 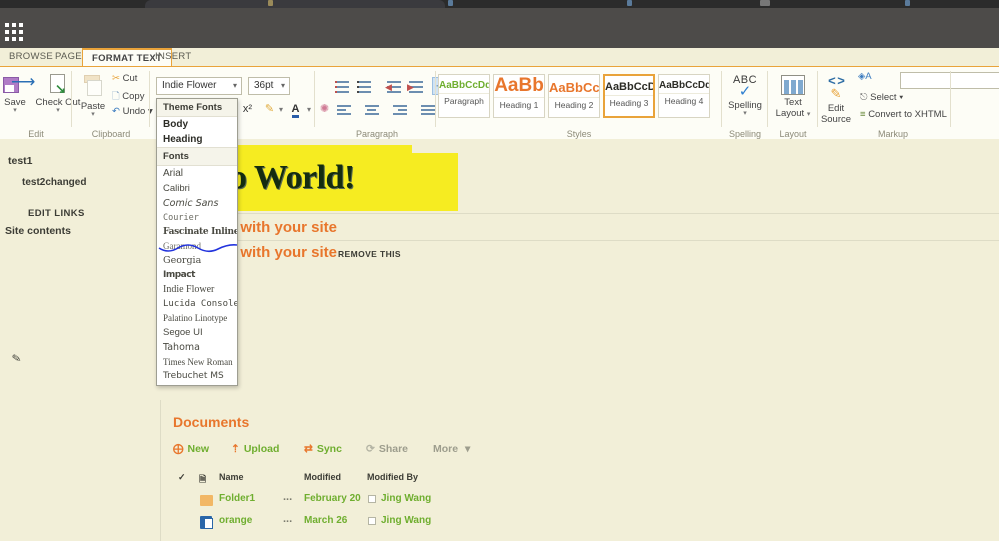 What do you see at coordinates (255, 449) in the screenshot?
I see `upload-button: ⇡ Upload` at bounding box center [255, 449].